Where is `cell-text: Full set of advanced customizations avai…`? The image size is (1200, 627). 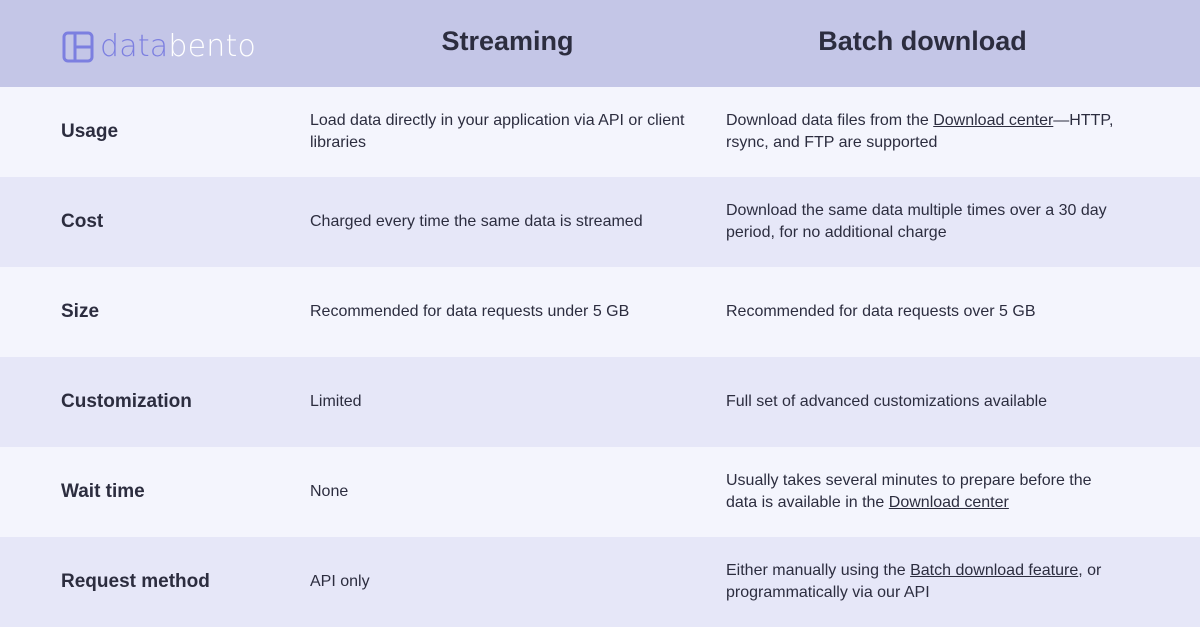
cell-text: Full set of advanced customizations avai… is located at coordinates (887, 401).